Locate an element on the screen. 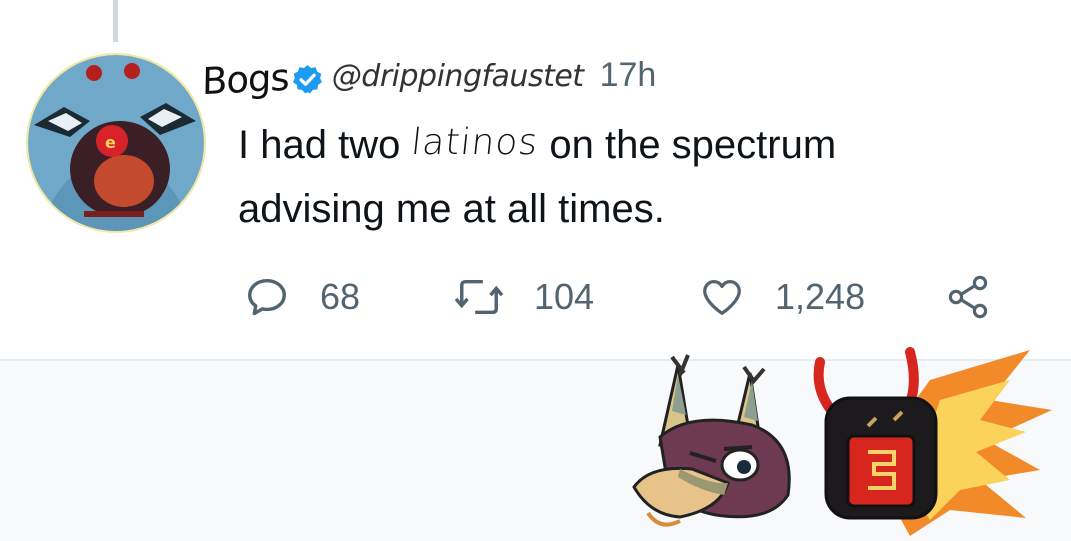  share-button is located at coordinates (968, 297).